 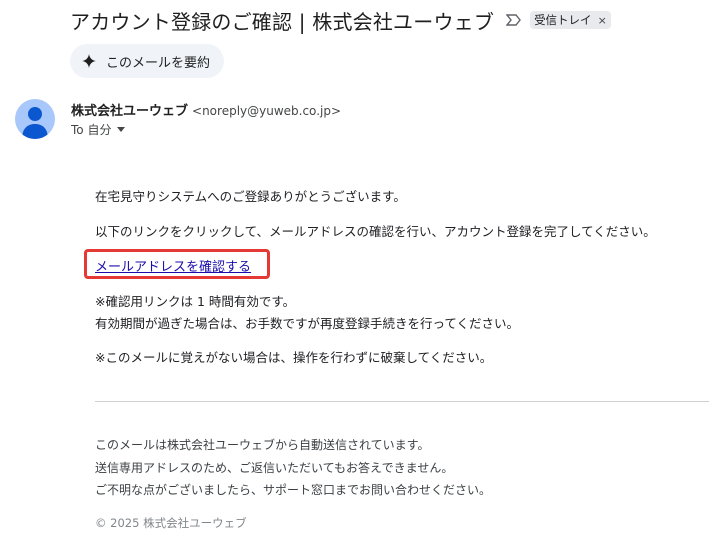 I want to click on footer-copyright: © 2025 株式会社ユーウェブ, so click(x=171, y=523).